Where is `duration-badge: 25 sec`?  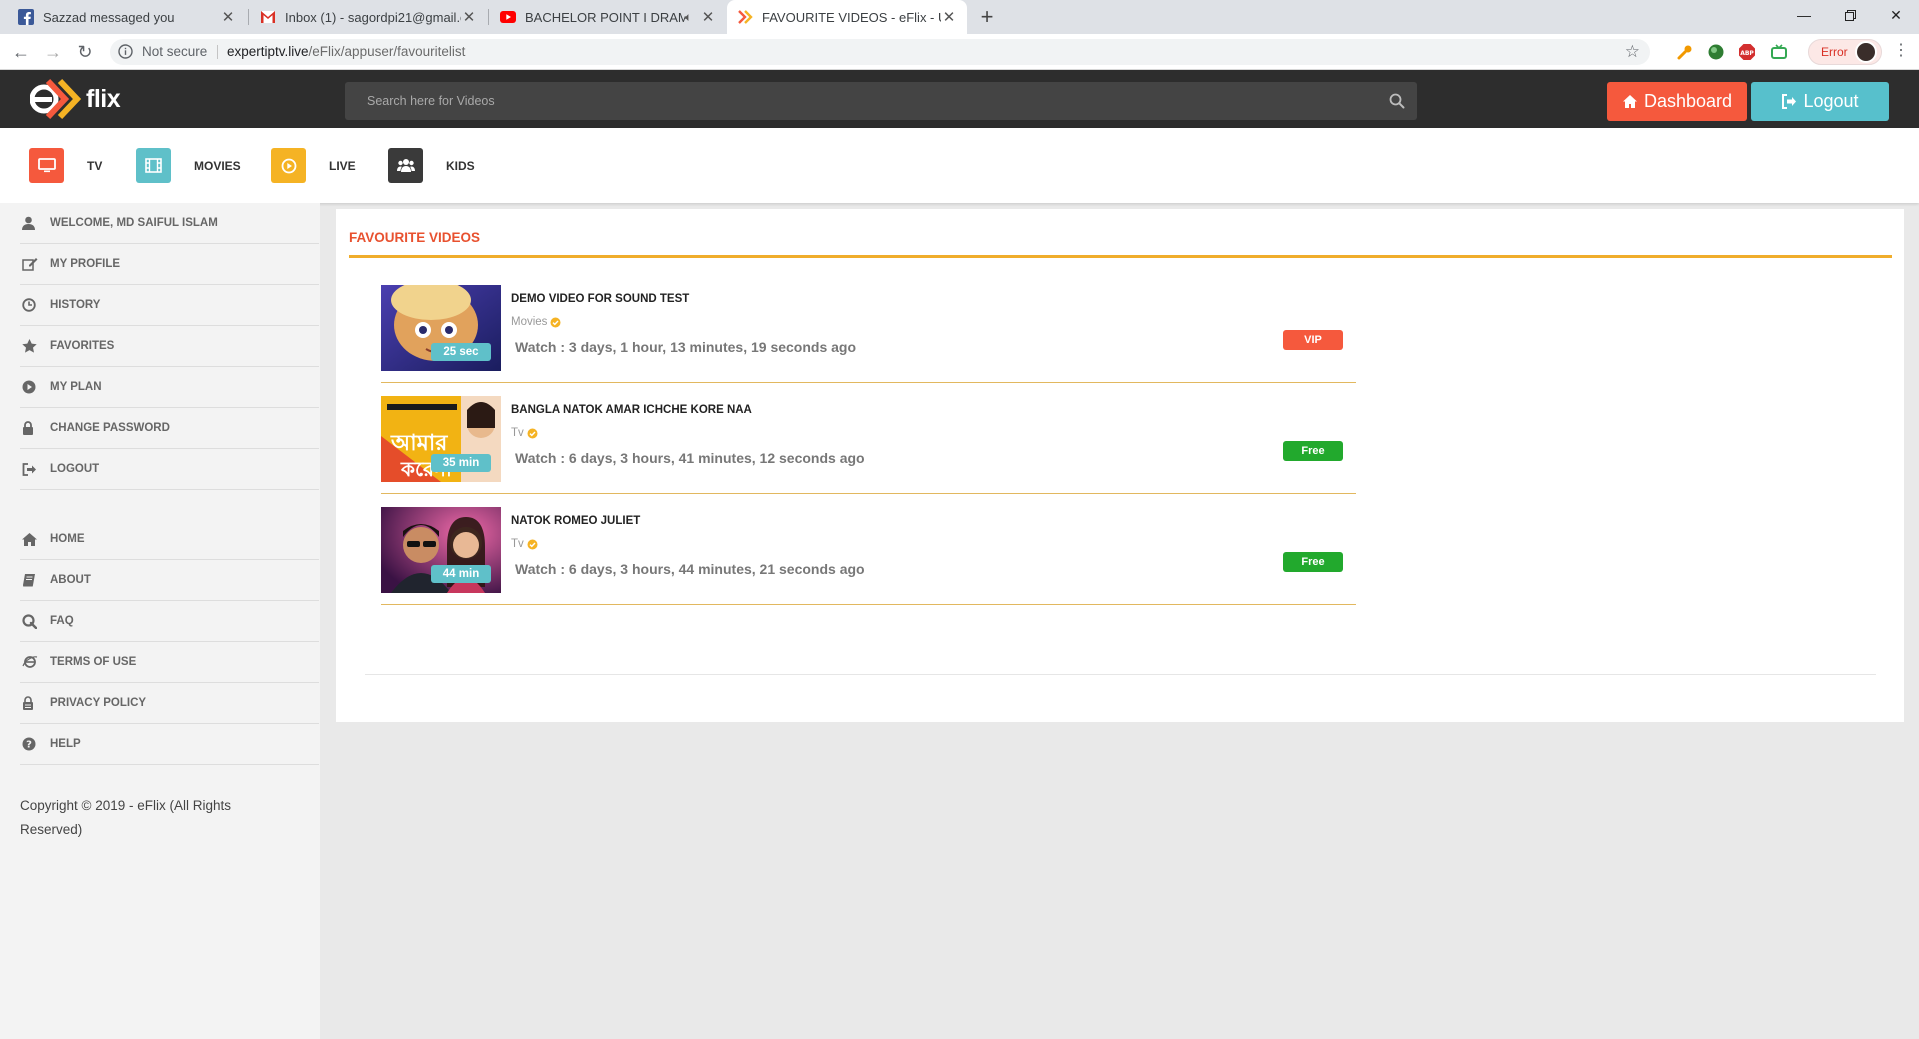
duration-badge: 25 sec is located at coordinates (461, 352).